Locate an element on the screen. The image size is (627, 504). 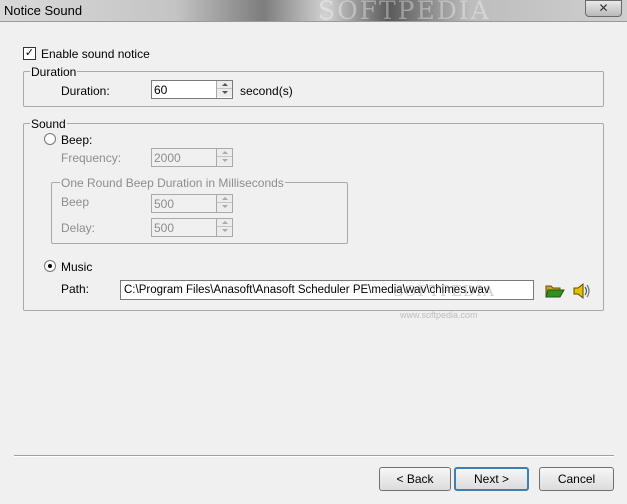
frequency-down-button is located at coordinates (224, 161).